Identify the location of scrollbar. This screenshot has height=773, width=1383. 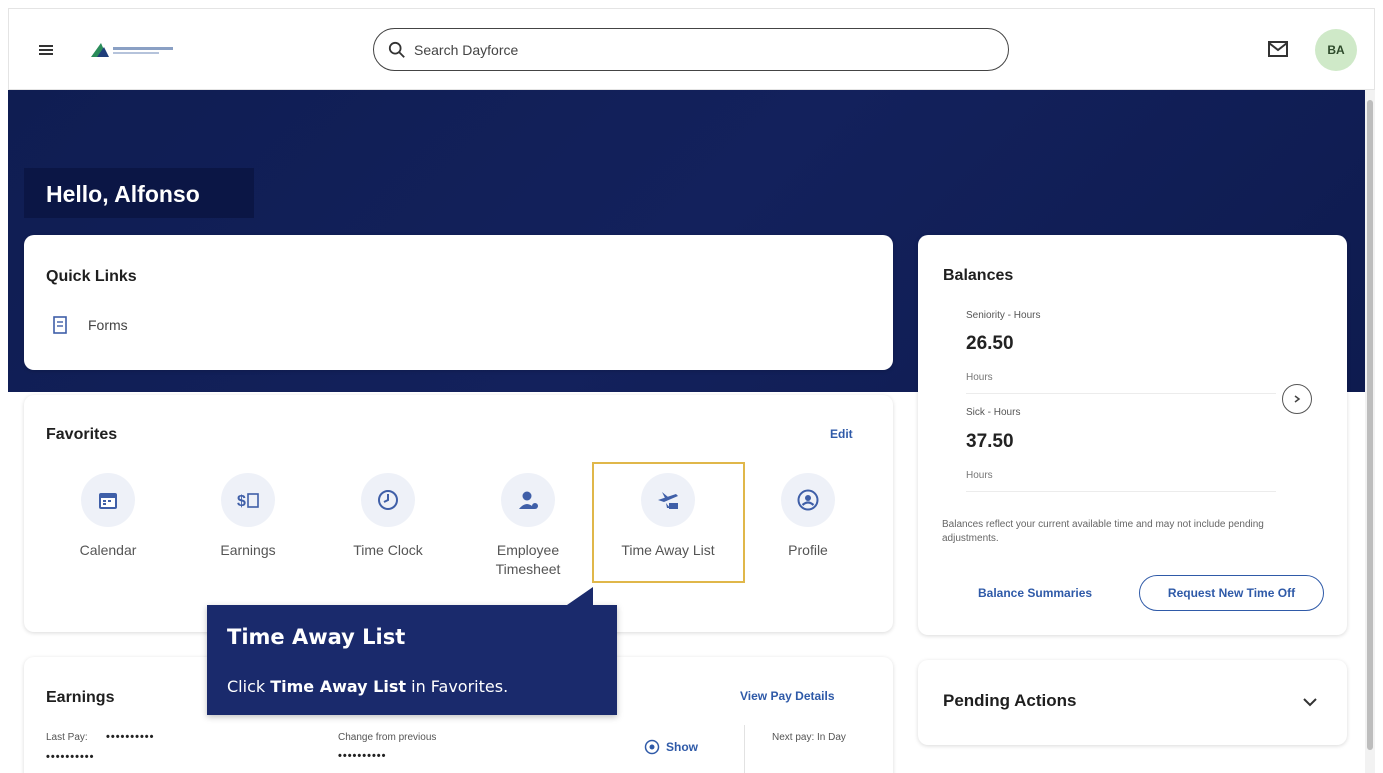
(1370, 431).